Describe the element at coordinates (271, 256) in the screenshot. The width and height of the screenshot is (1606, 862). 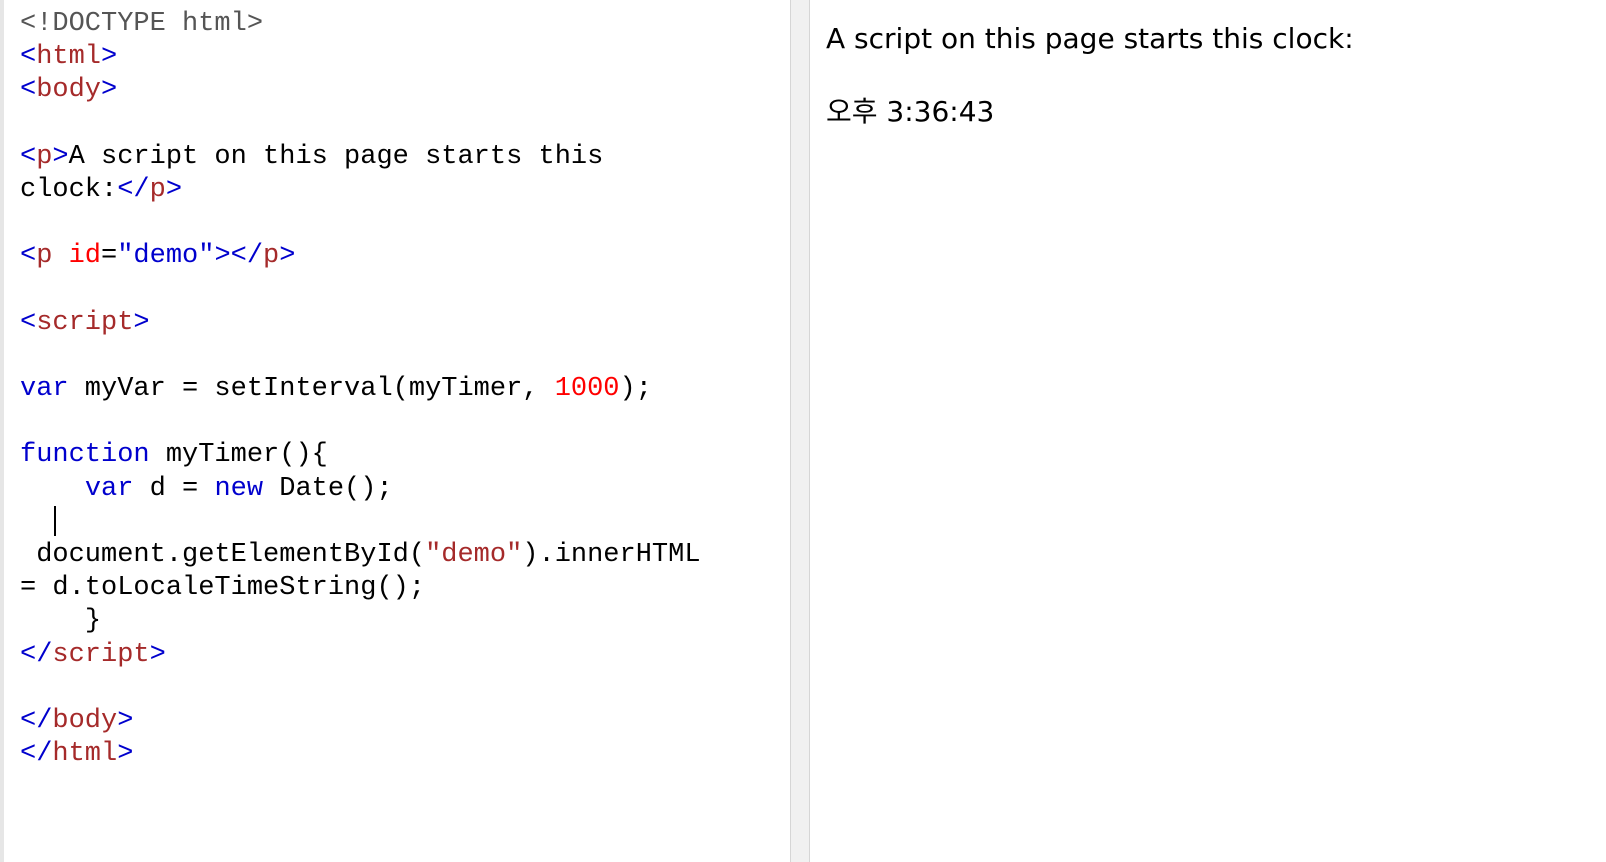
I see `demo-p-close-tag: p` at that location.